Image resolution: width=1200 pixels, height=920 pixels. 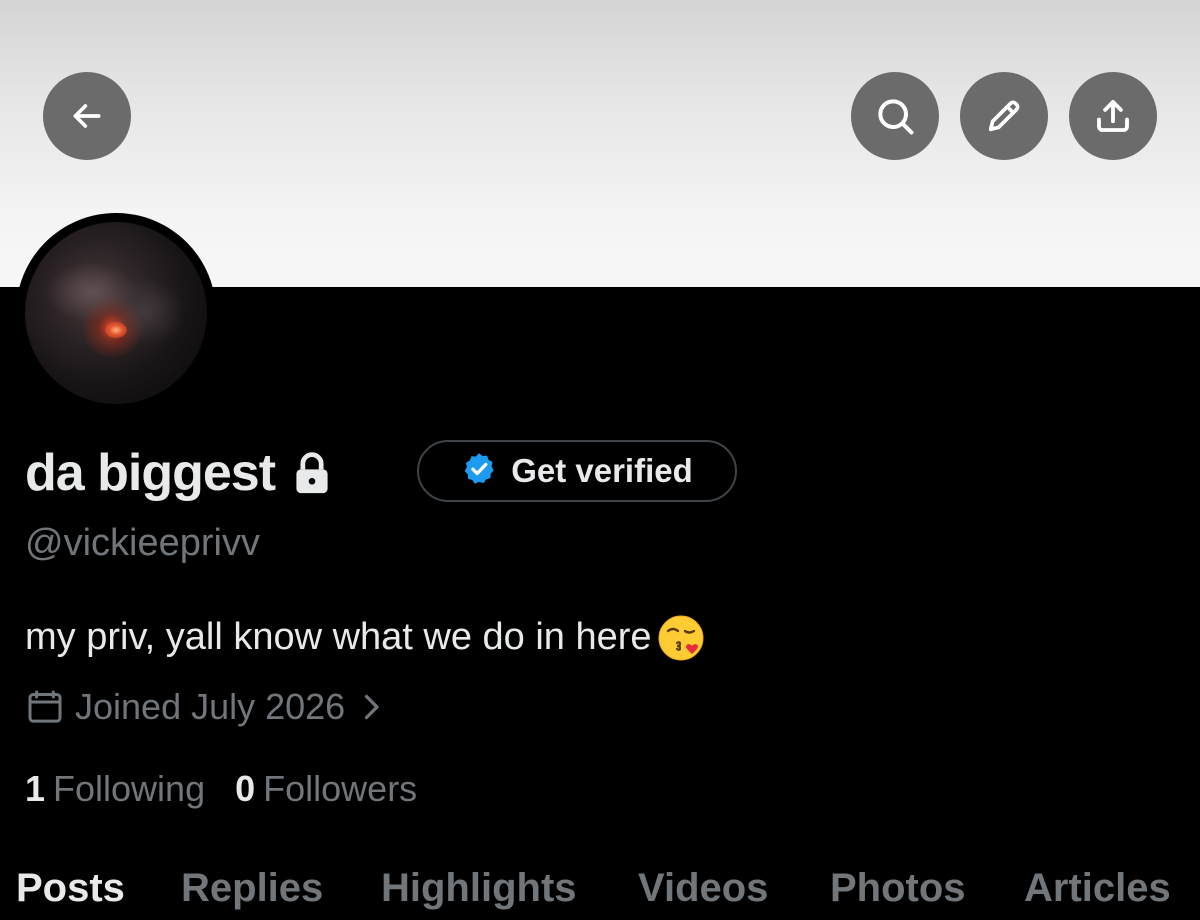 I want to click on get-verified-button: Get verified, so click(x=577, y=471).